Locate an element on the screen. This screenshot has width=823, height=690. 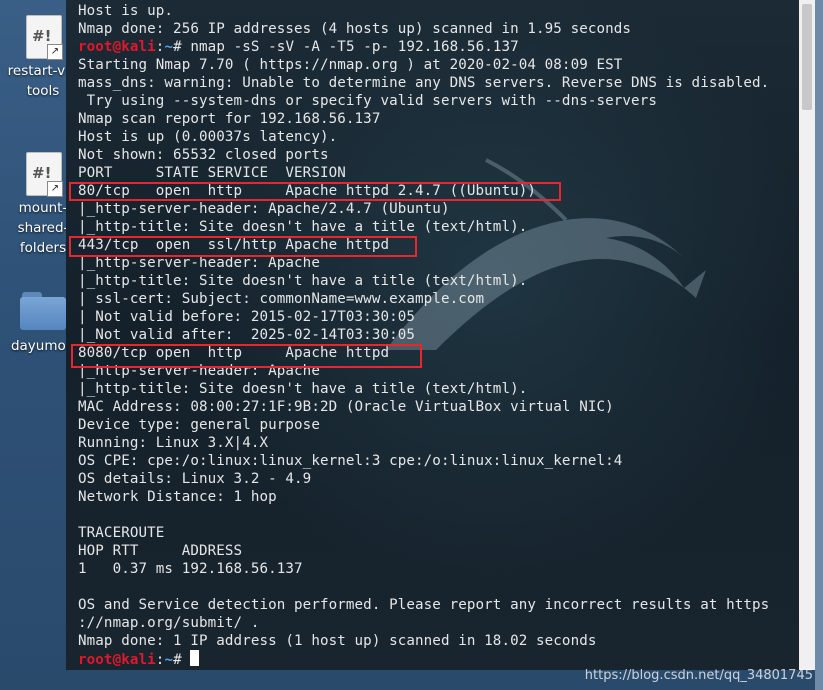
terminal-output-line: |_Not valid after: 2025-02-14T03:30:05 is located at coordinates (247, 335).